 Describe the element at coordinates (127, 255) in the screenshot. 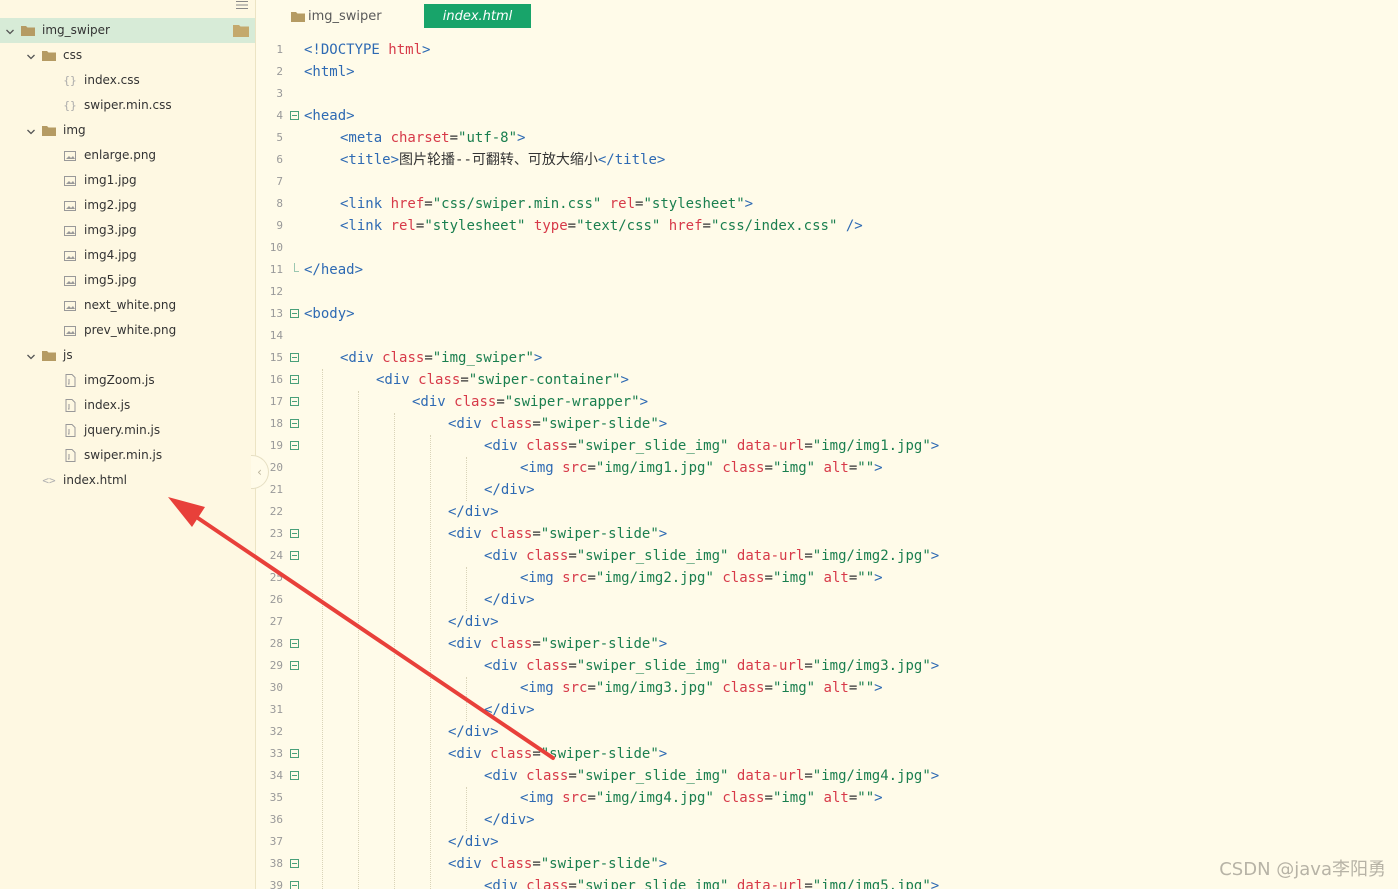

I see `tree-file: img4.jpg` at that location.